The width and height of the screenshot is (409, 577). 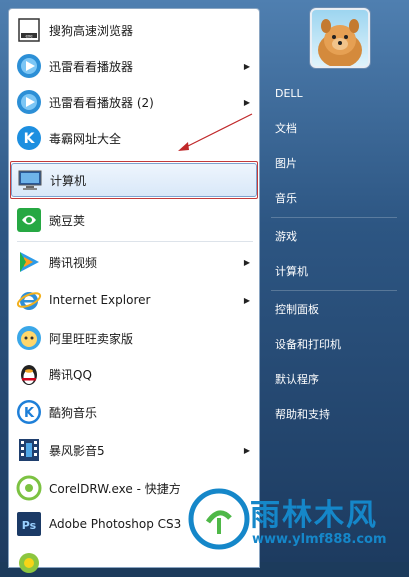 I want to click on places-label: 计算机, so click(x=291, y=271).